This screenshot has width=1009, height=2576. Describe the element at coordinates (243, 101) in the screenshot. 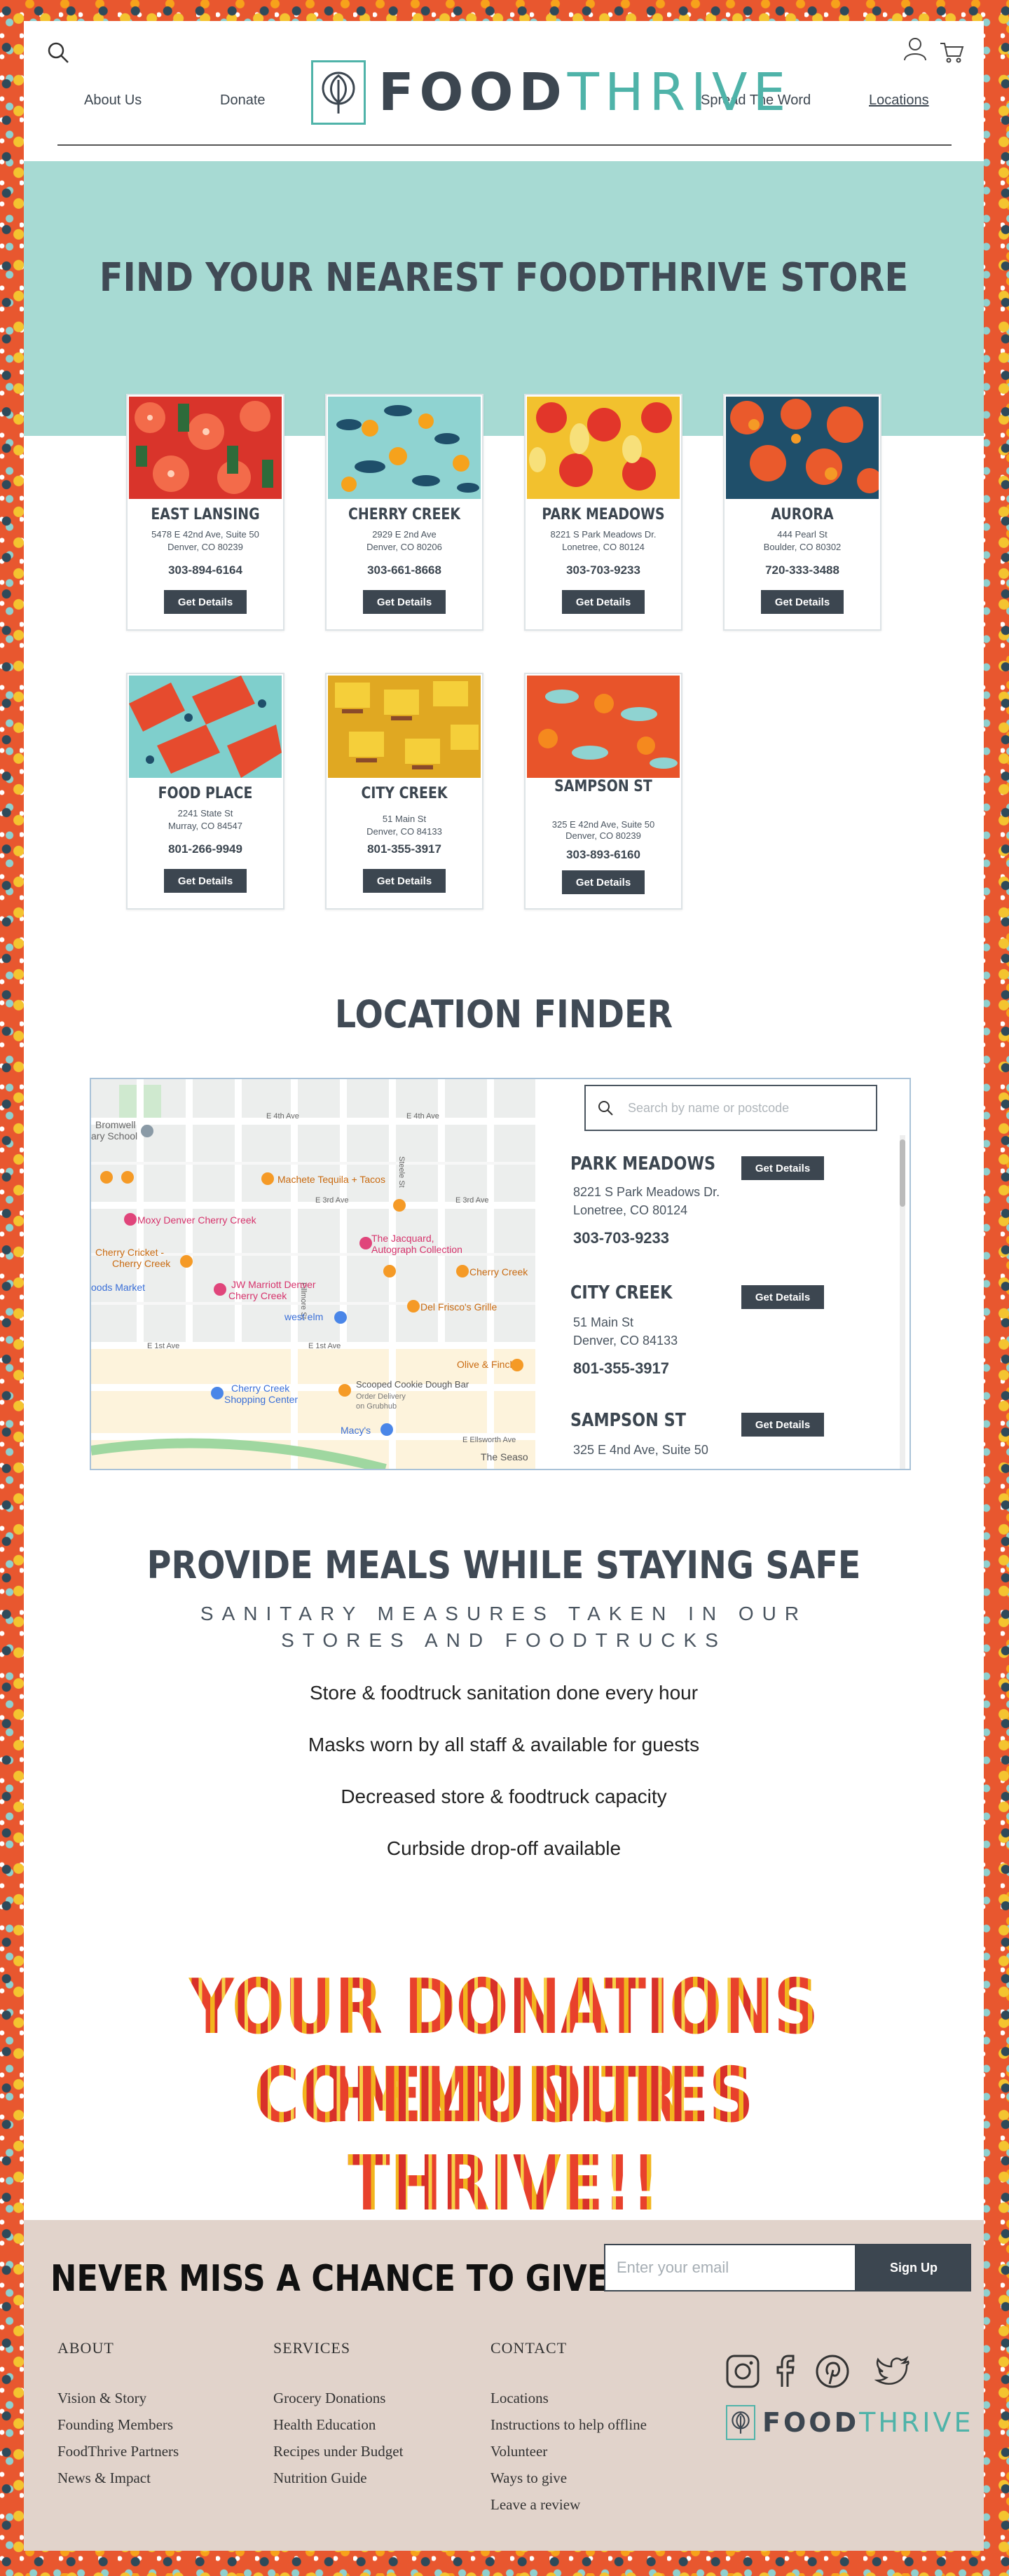

I see `nav-donate: Donate` at that location.